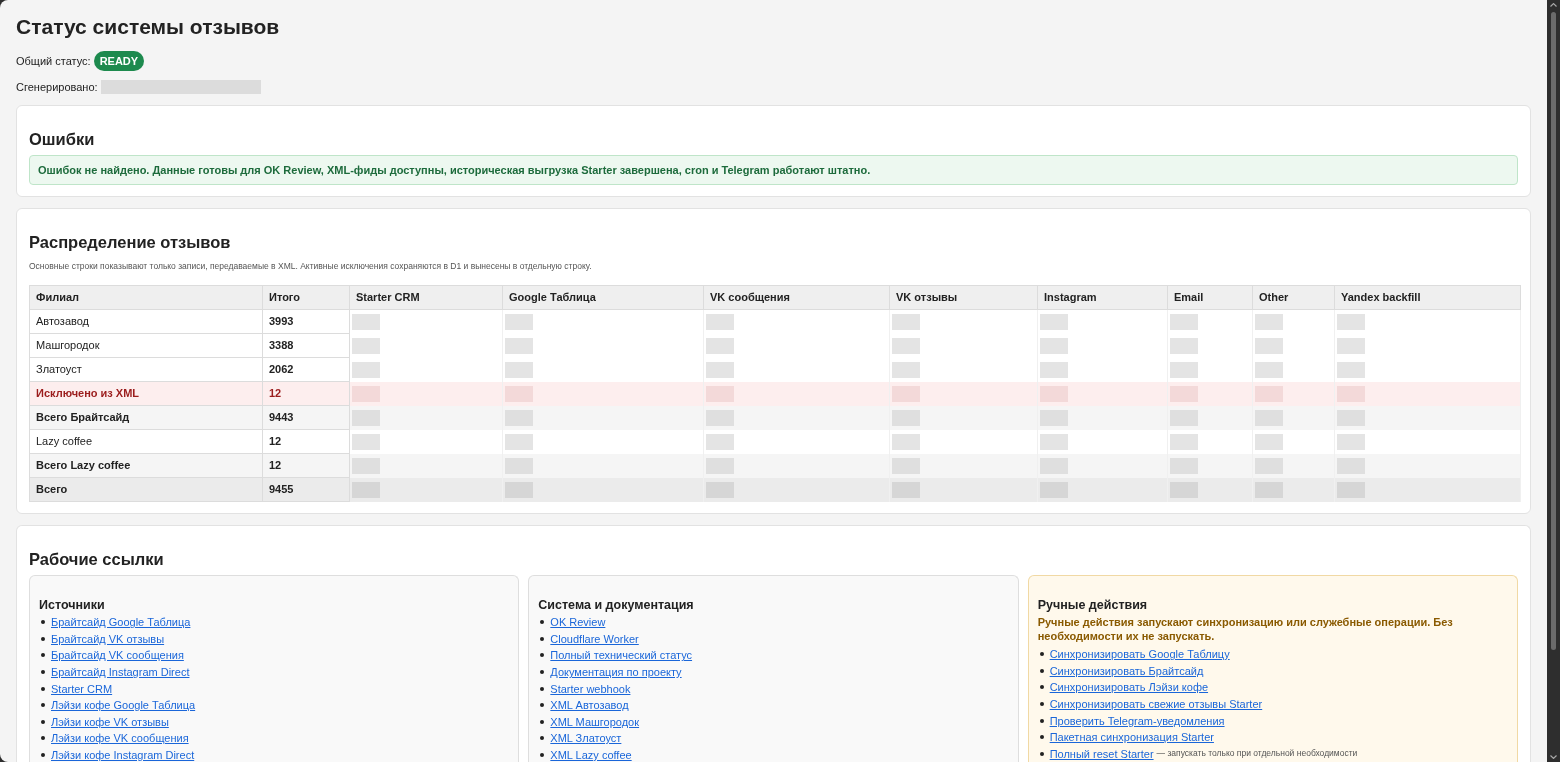 The image size is (1560, 762). Describe the element at coordinates (1553, 331) in the screenshot. I see `scrollbar-thumb` at that location.